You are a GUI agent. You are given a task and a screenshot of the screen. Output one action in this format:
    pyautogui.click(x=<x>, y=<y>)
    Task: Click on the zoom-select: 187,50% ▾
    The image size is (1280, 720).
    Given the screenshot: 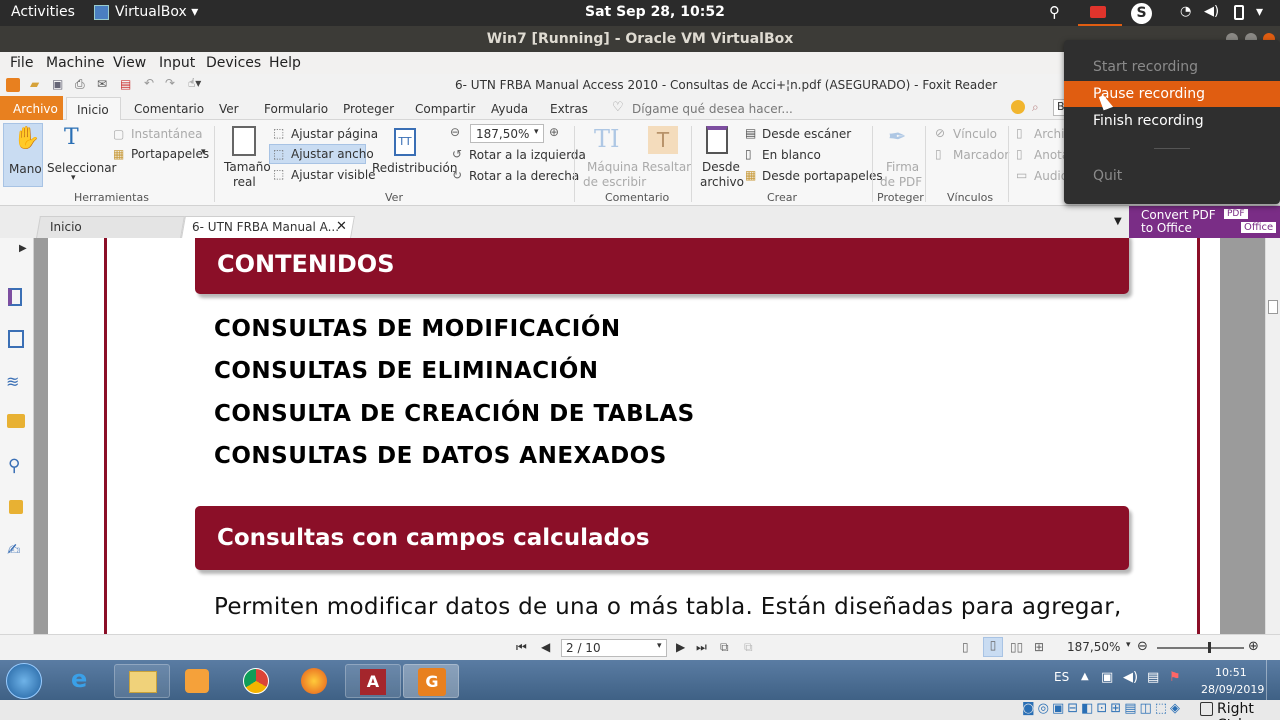 What is the action you would take?
    pyautogui.click(x=507, y=133)
    